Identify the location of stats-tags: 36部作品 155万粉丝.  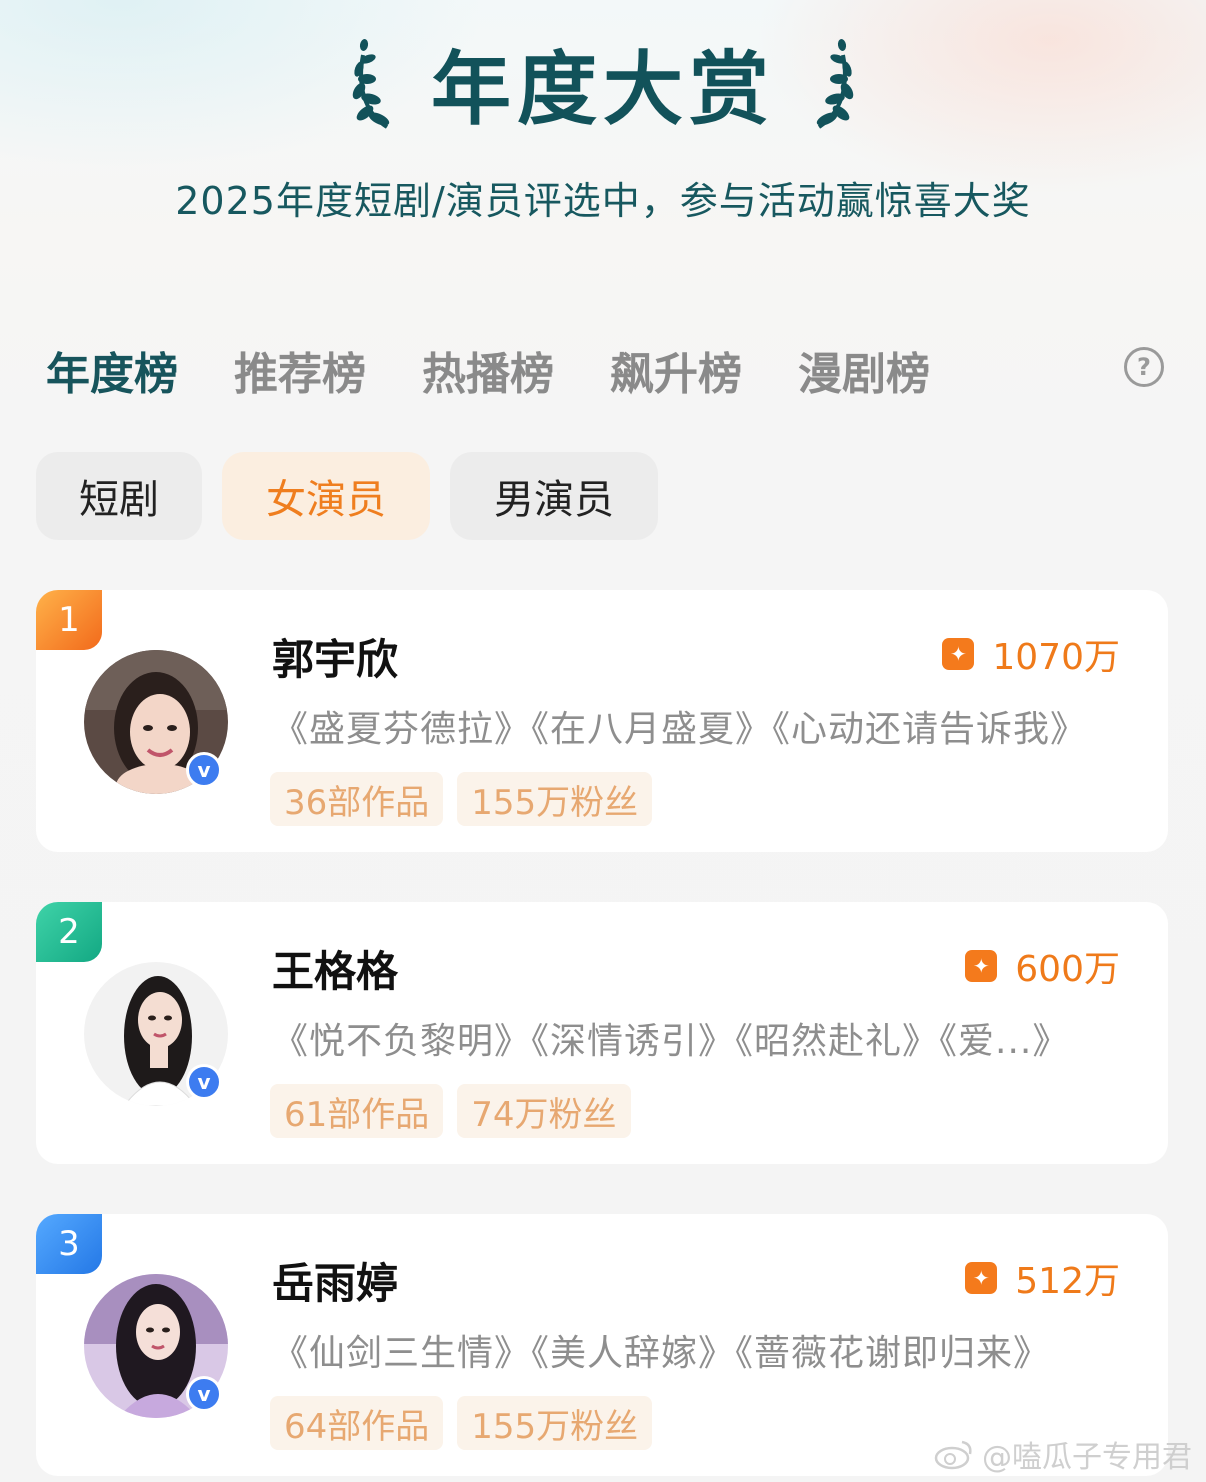
(461, 799).